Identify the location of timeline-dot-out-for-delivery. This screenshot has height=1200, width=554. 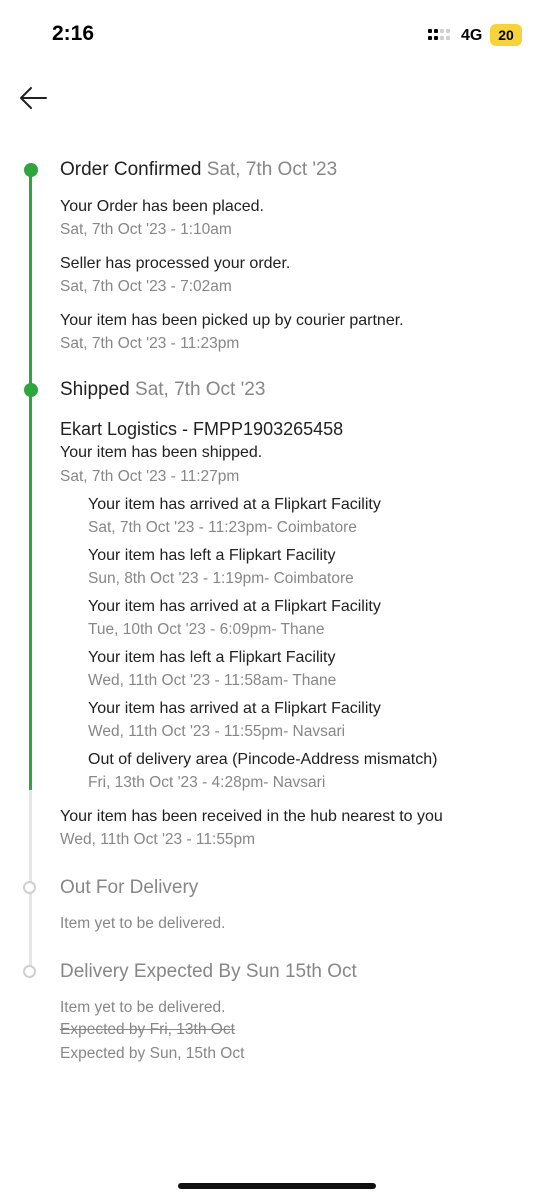
(29, 887).